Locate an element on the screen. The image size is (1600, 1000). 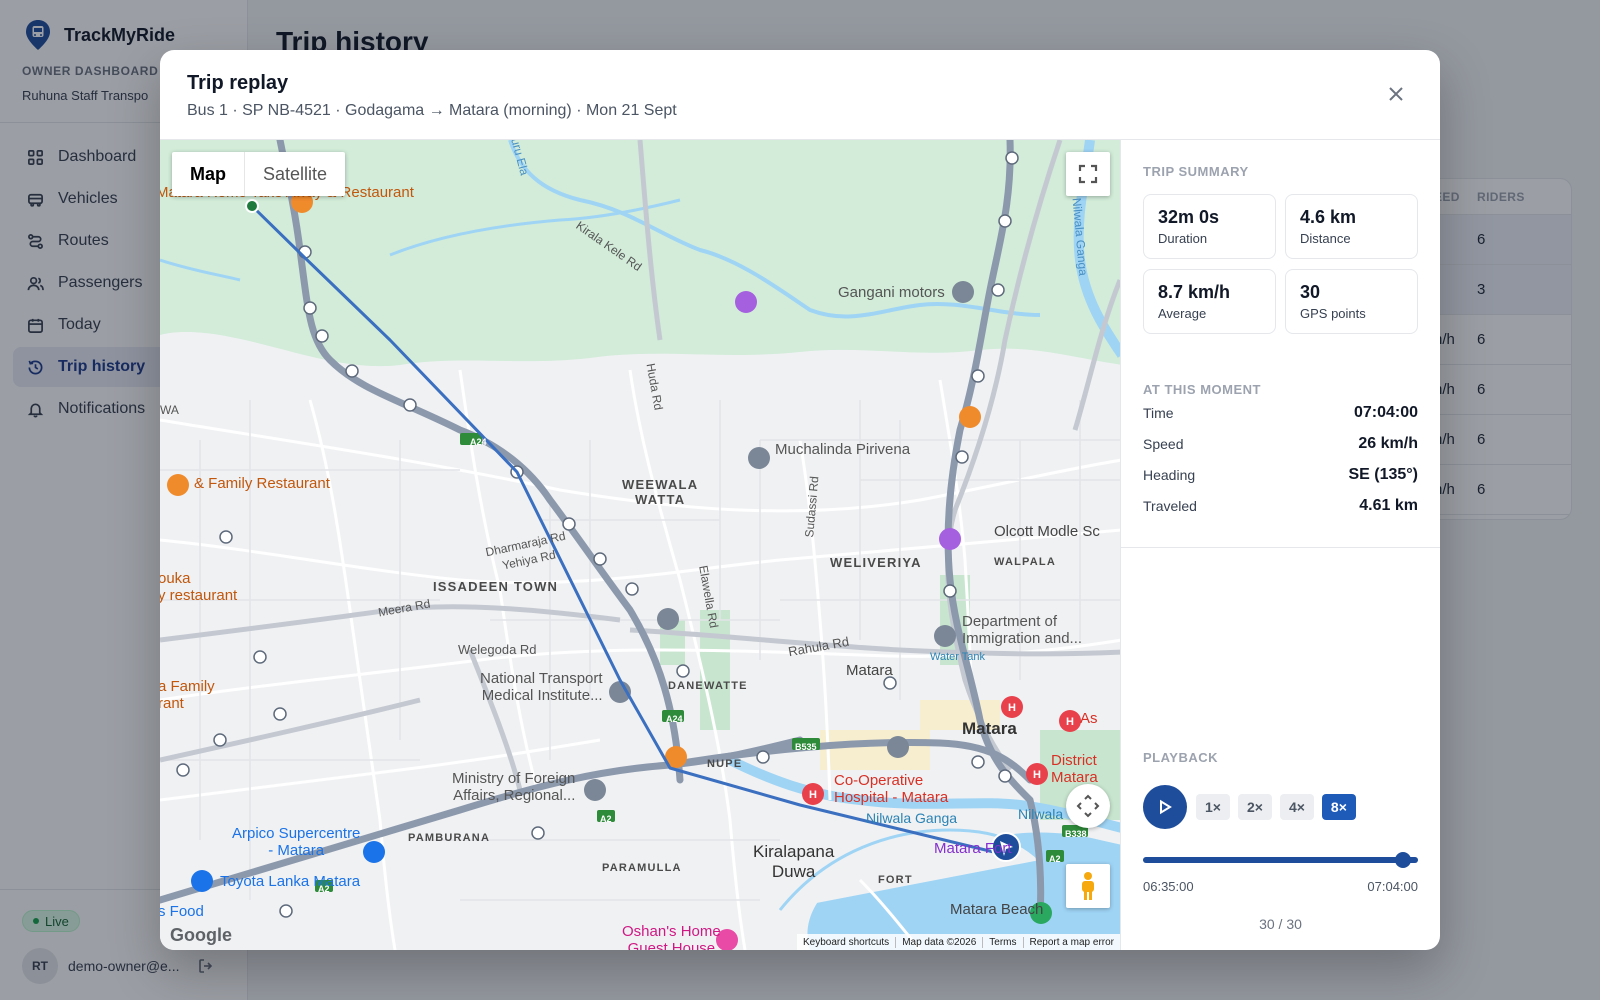
map-label: Welegoda Rd is located at coordinates (497, 649).